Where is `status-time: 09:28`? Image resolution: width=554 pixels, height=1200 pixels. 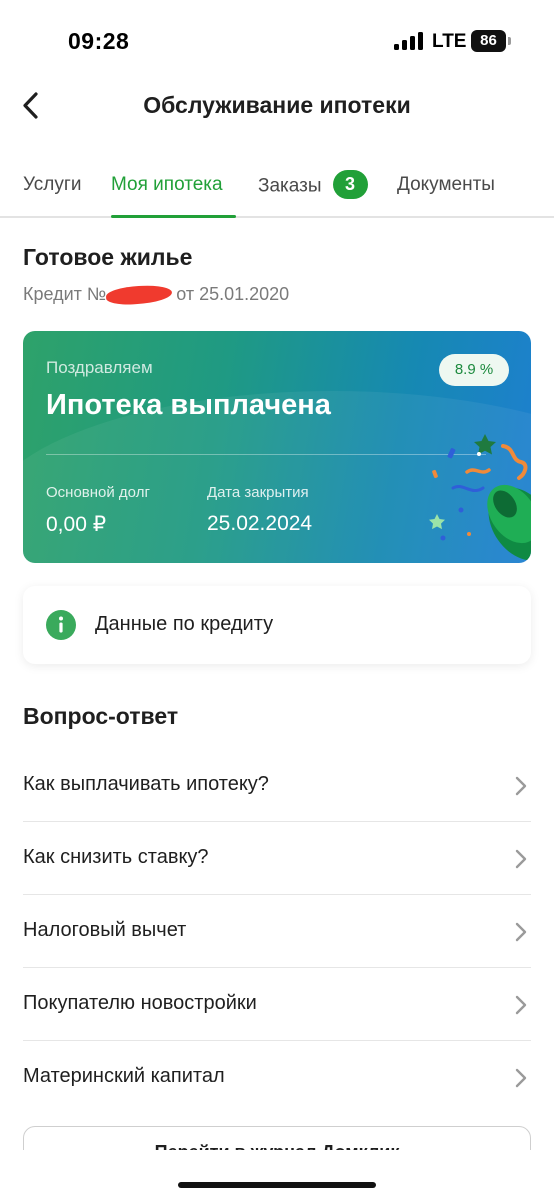
status-time: 09:28 is located at coordinates (99, 41).